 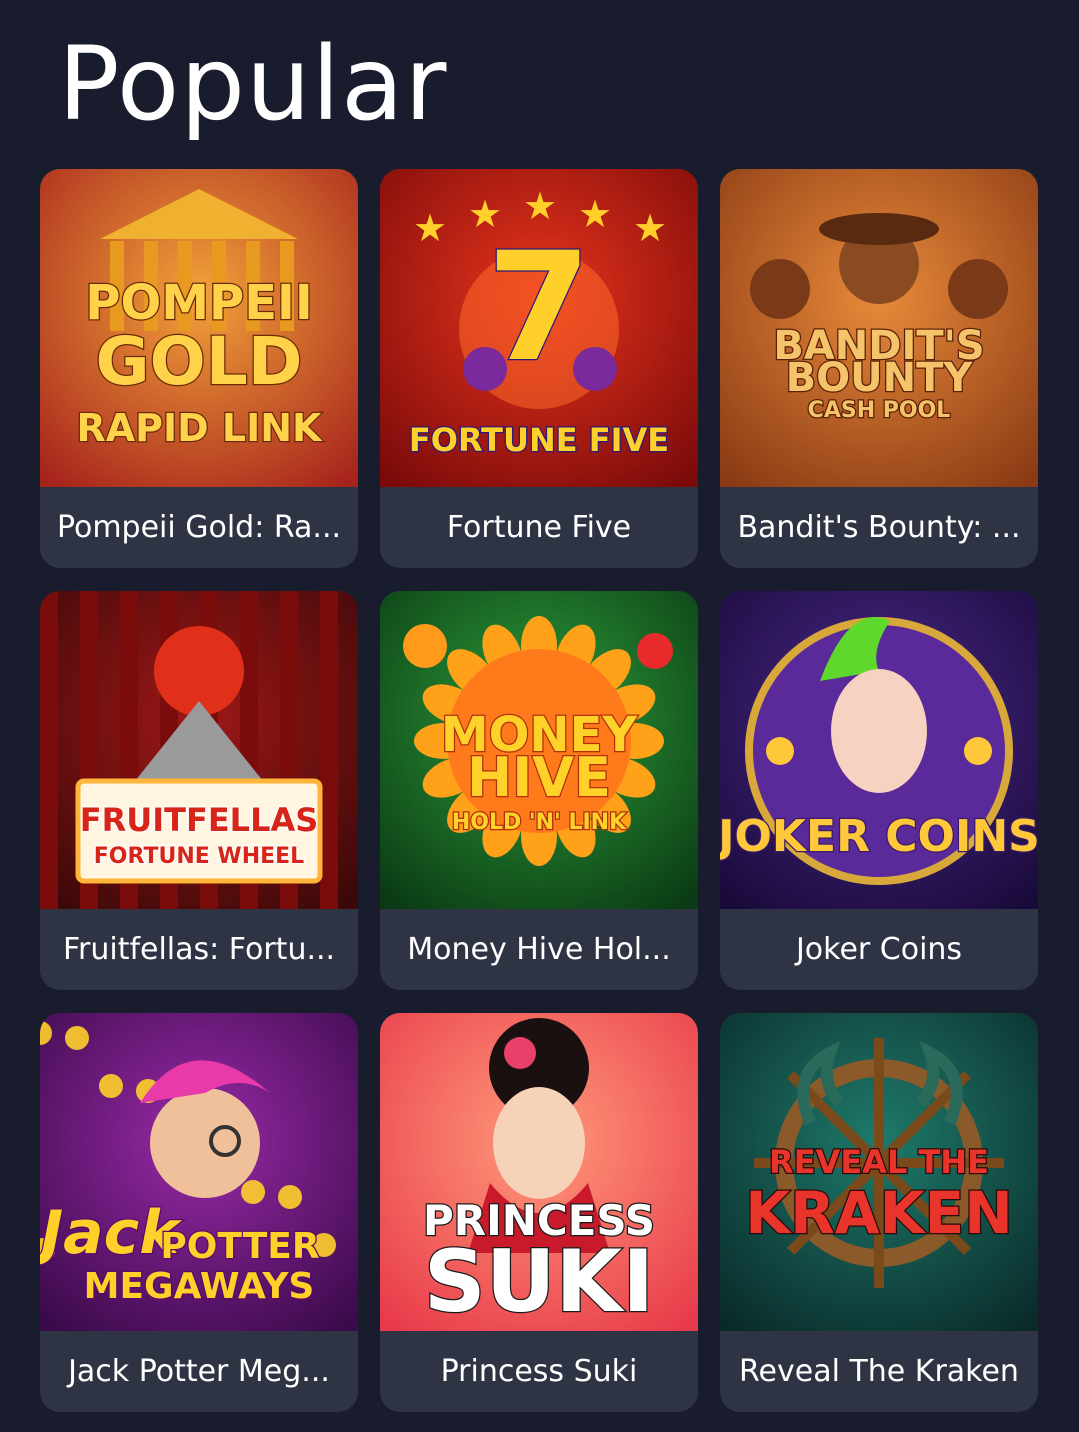 I want to click on princess-face-shape, so click(x=539, y=1143).